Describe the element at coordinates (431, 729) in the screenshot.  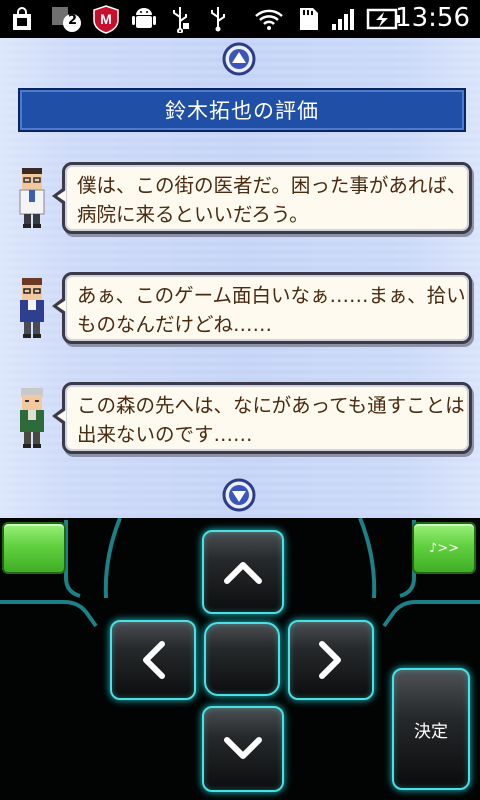
I see `confirm-button: 決定` at that location.